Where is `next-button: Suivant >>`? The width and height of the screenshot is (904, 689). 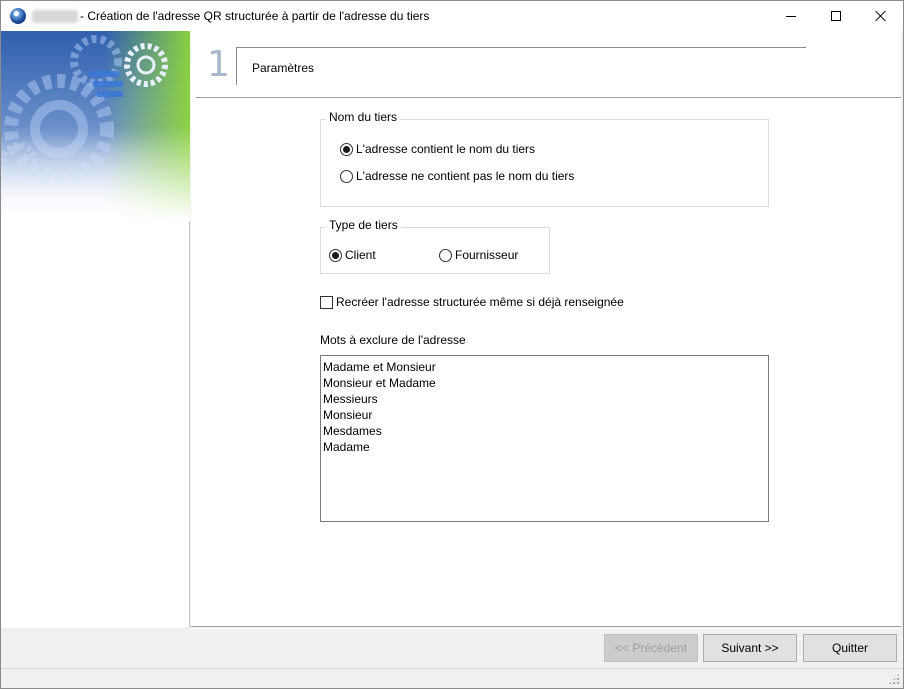
next-button: Suivant >> is located at coordinates (750, 648).